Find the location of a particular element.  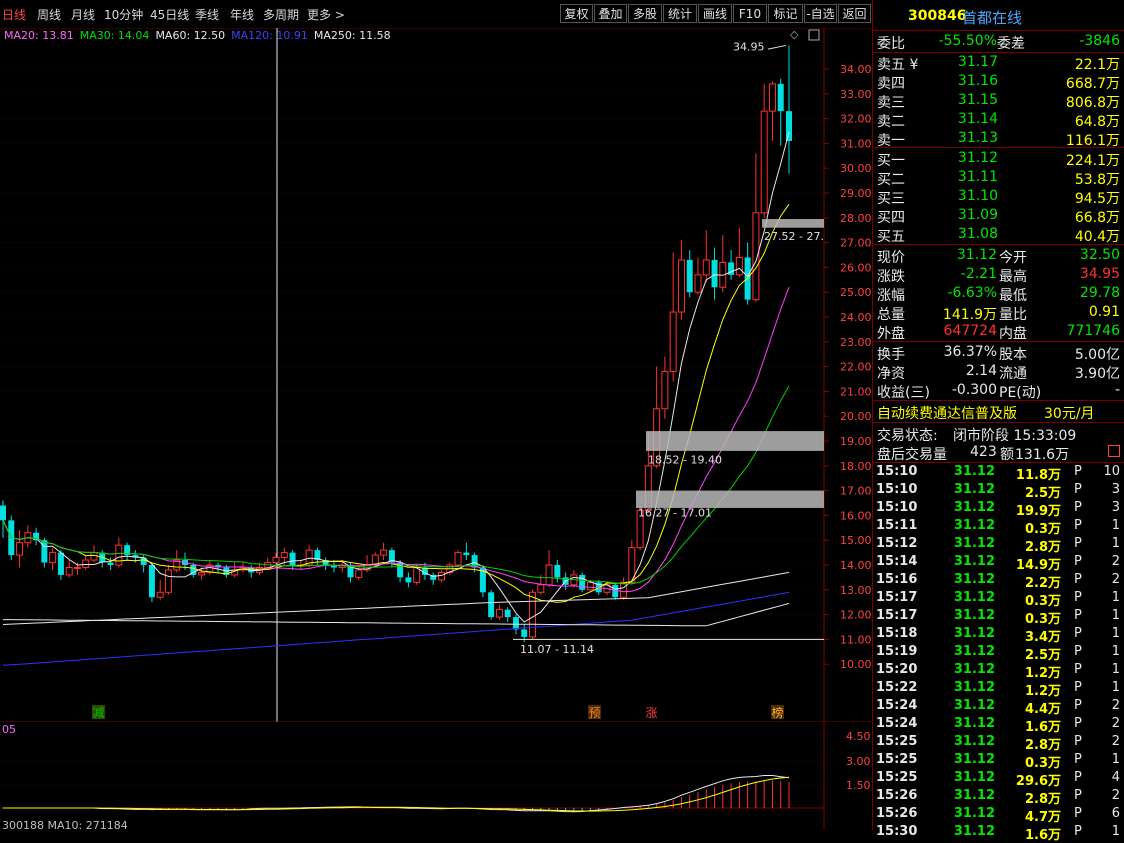

chart-icon is located at coordinates (1114, 451).